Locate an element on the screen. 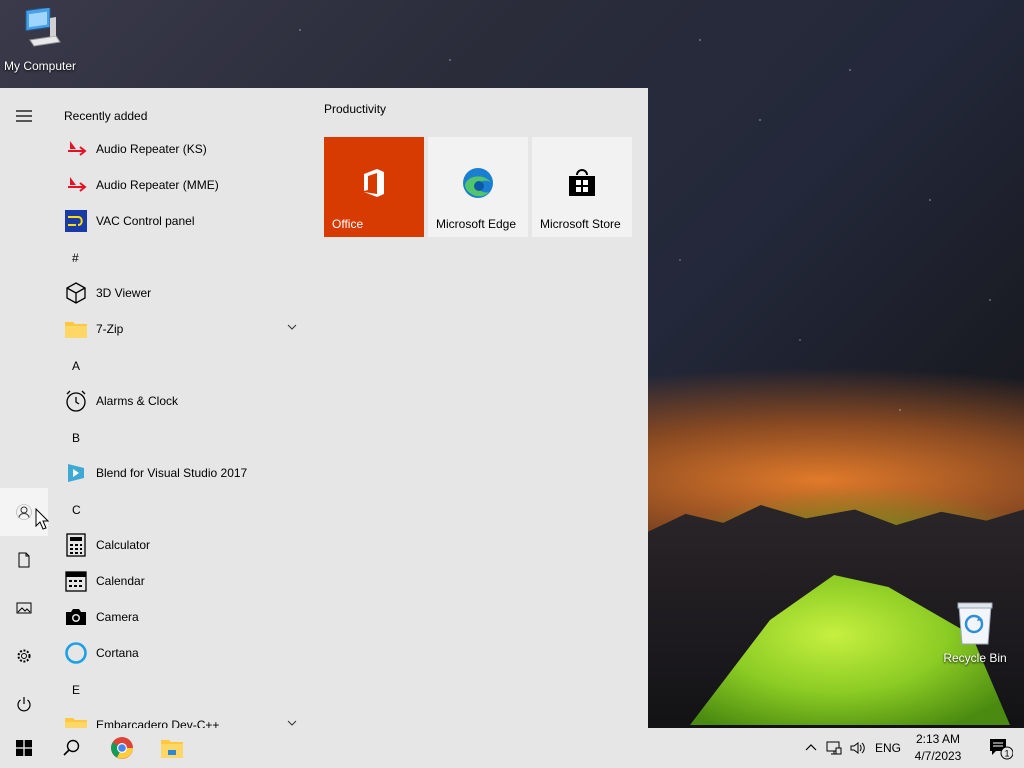  tile-label: Microsoft Edge is located at coordinates (476, 224).